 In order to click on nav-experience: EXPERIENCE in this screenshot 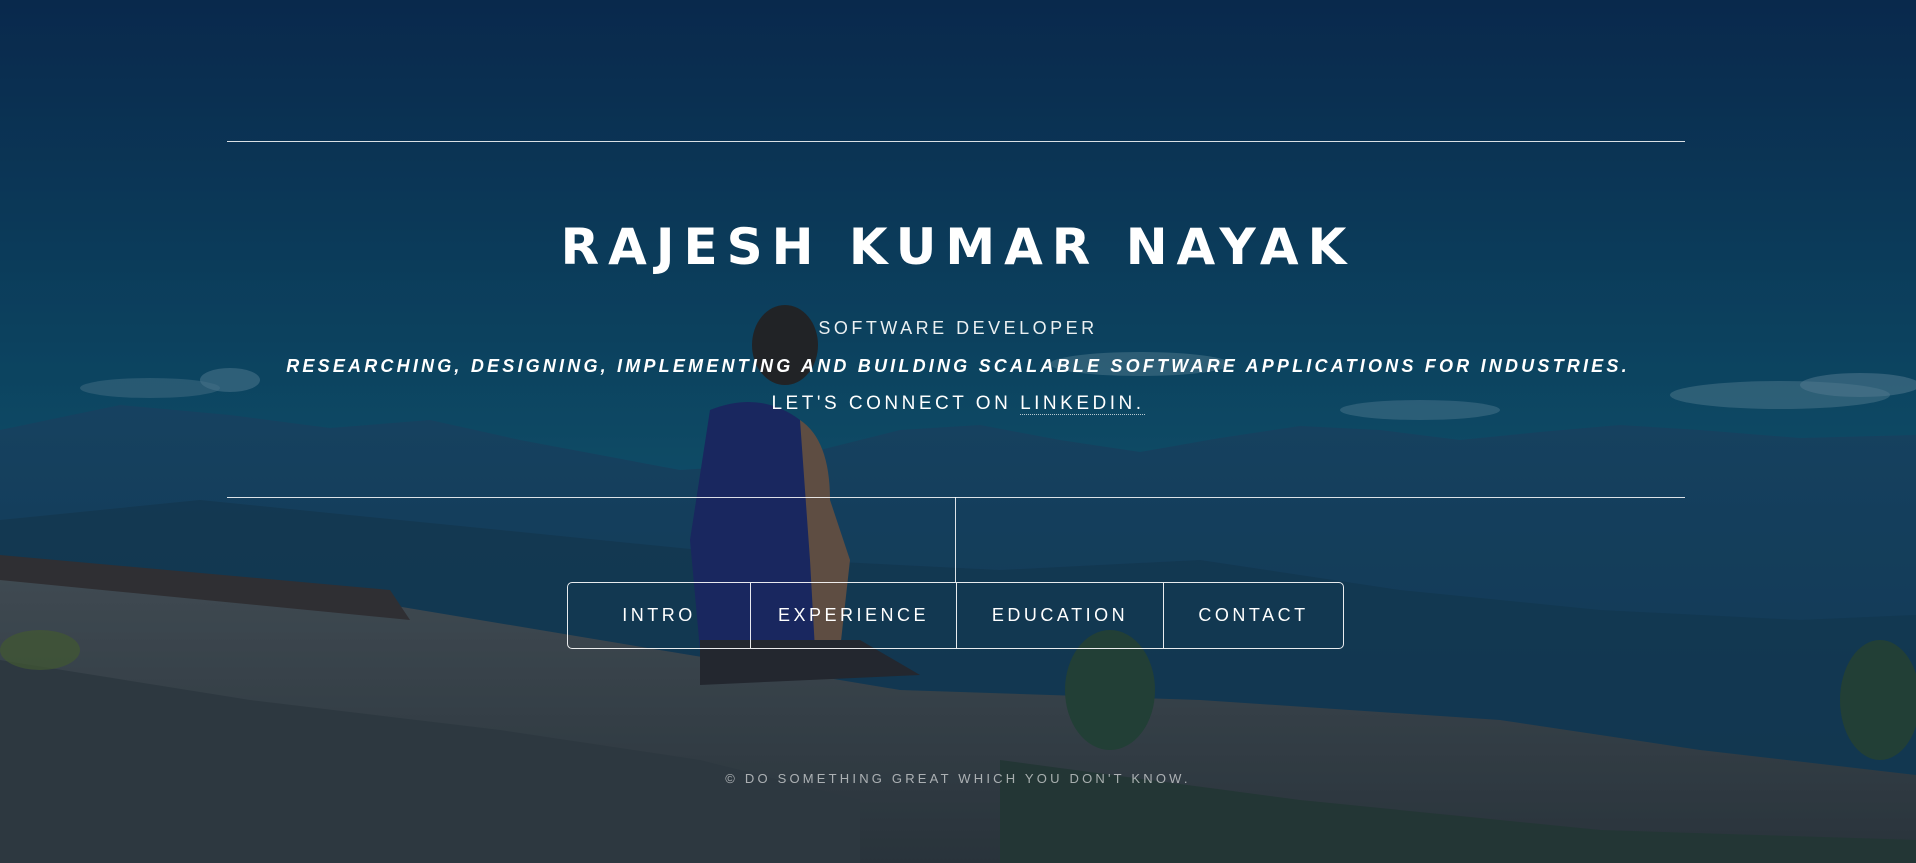, I will do `click(853, 615)`.